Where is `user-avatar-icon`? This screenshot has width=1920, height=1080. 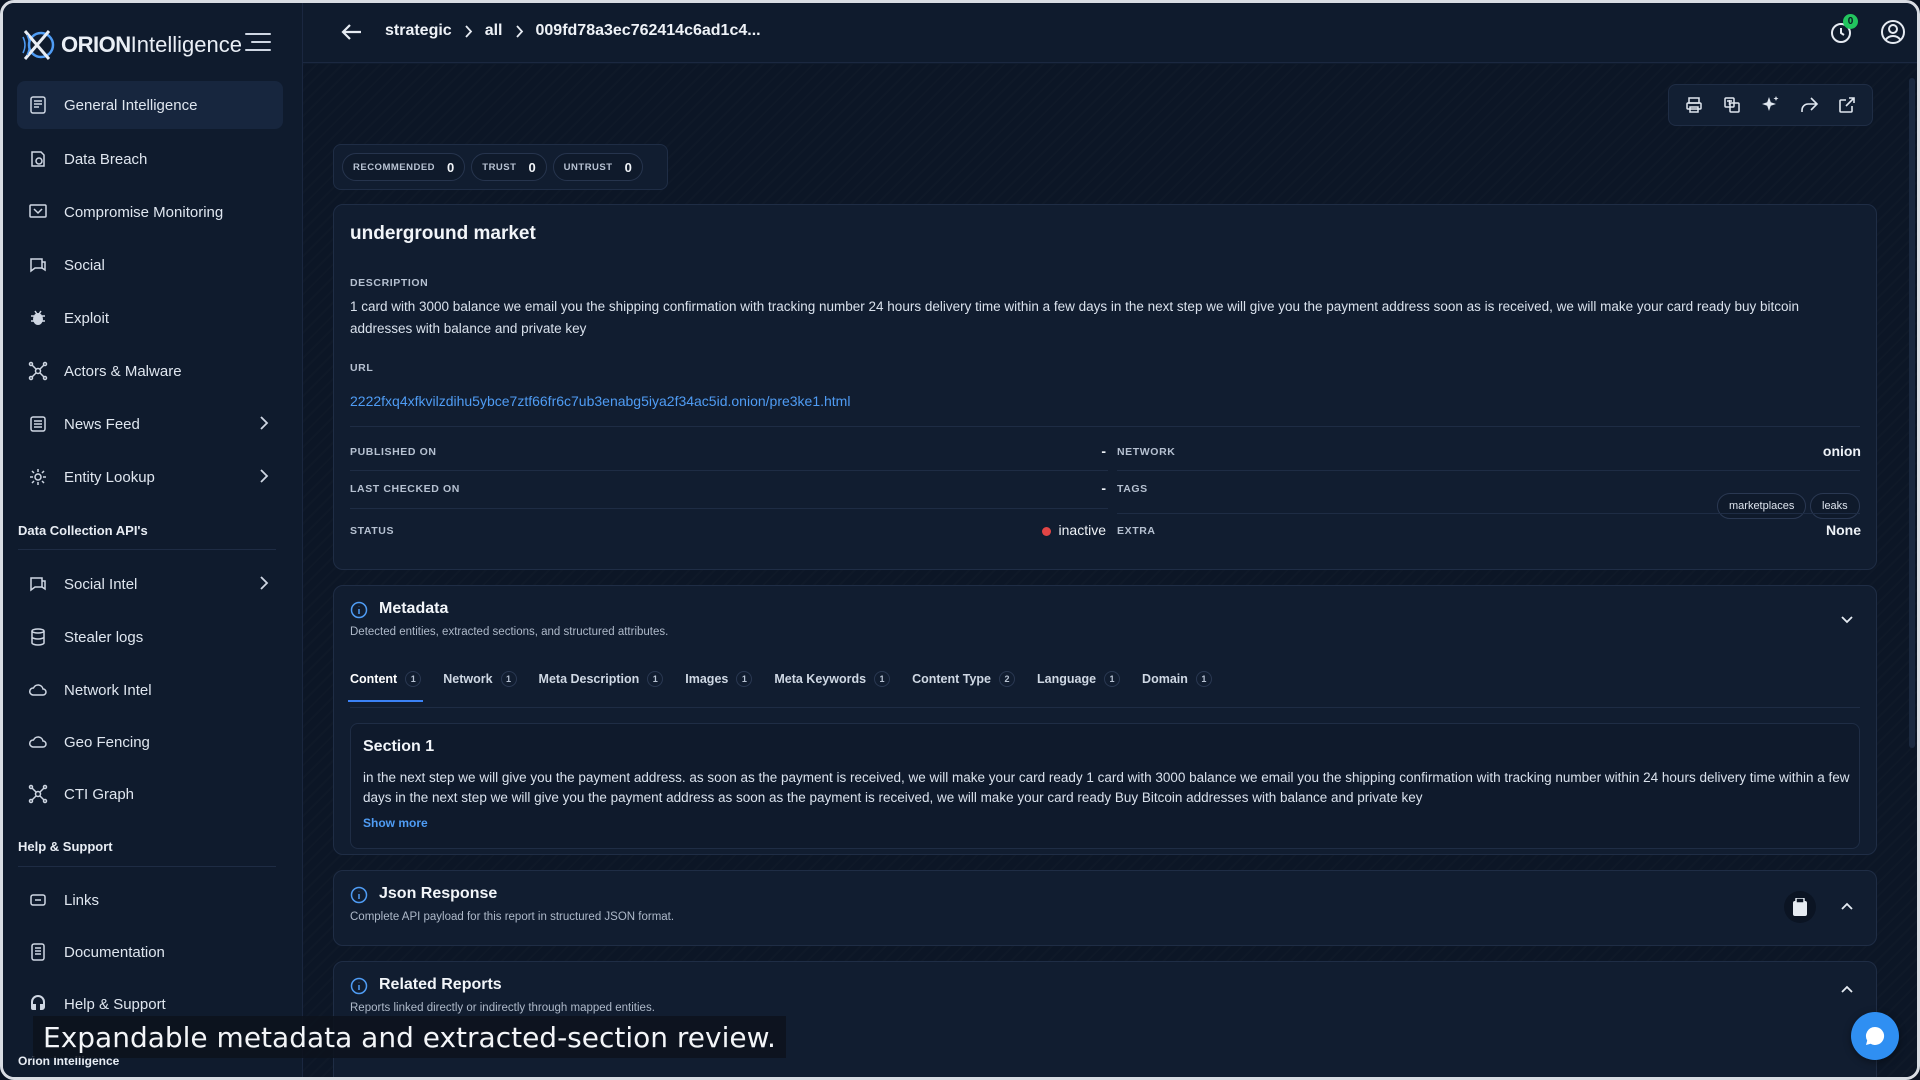
user-avatar-icon is located at coordinates (1894, 33).